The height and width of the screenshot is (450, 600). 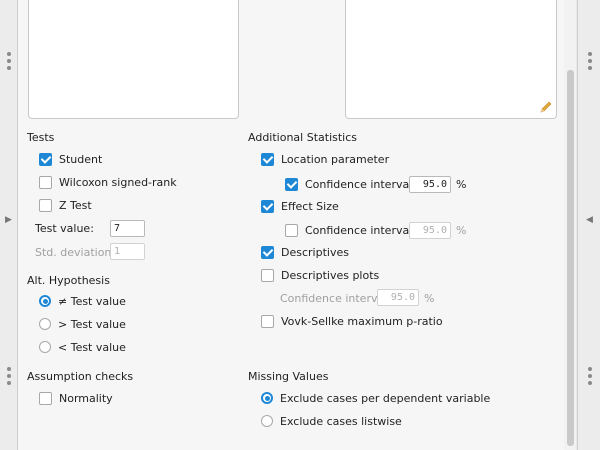 I want to click on left-panel-splitter: ▶, so click(x=9, y=225).